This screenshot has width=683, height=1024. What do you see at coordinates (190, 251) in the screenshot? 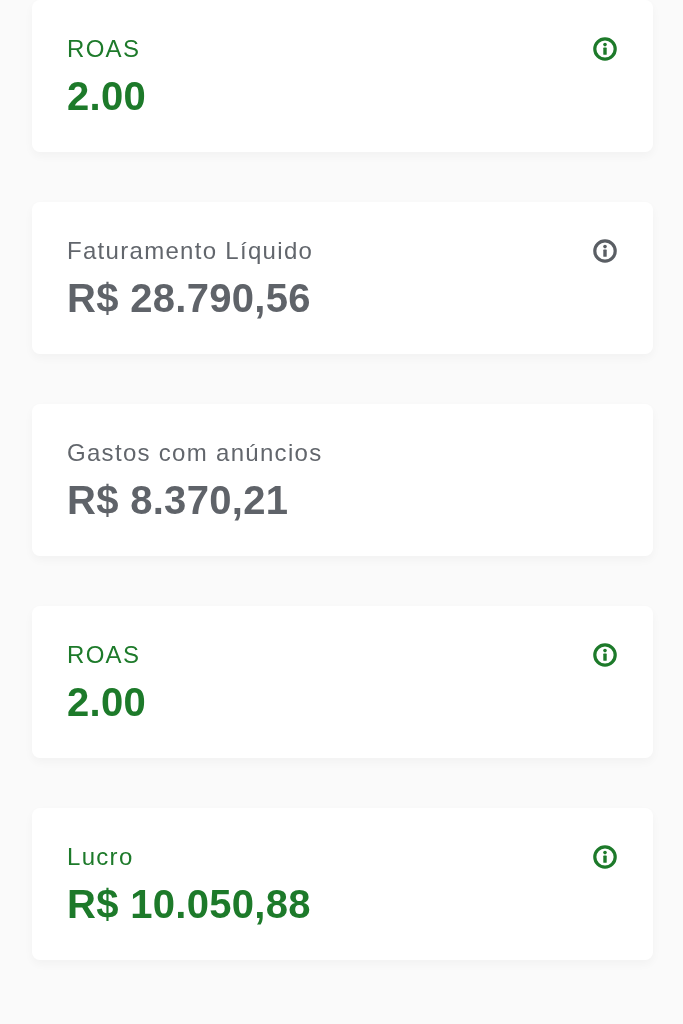
I see `metric-label: Faturamento Líquido` at bounding box center [190, 251].